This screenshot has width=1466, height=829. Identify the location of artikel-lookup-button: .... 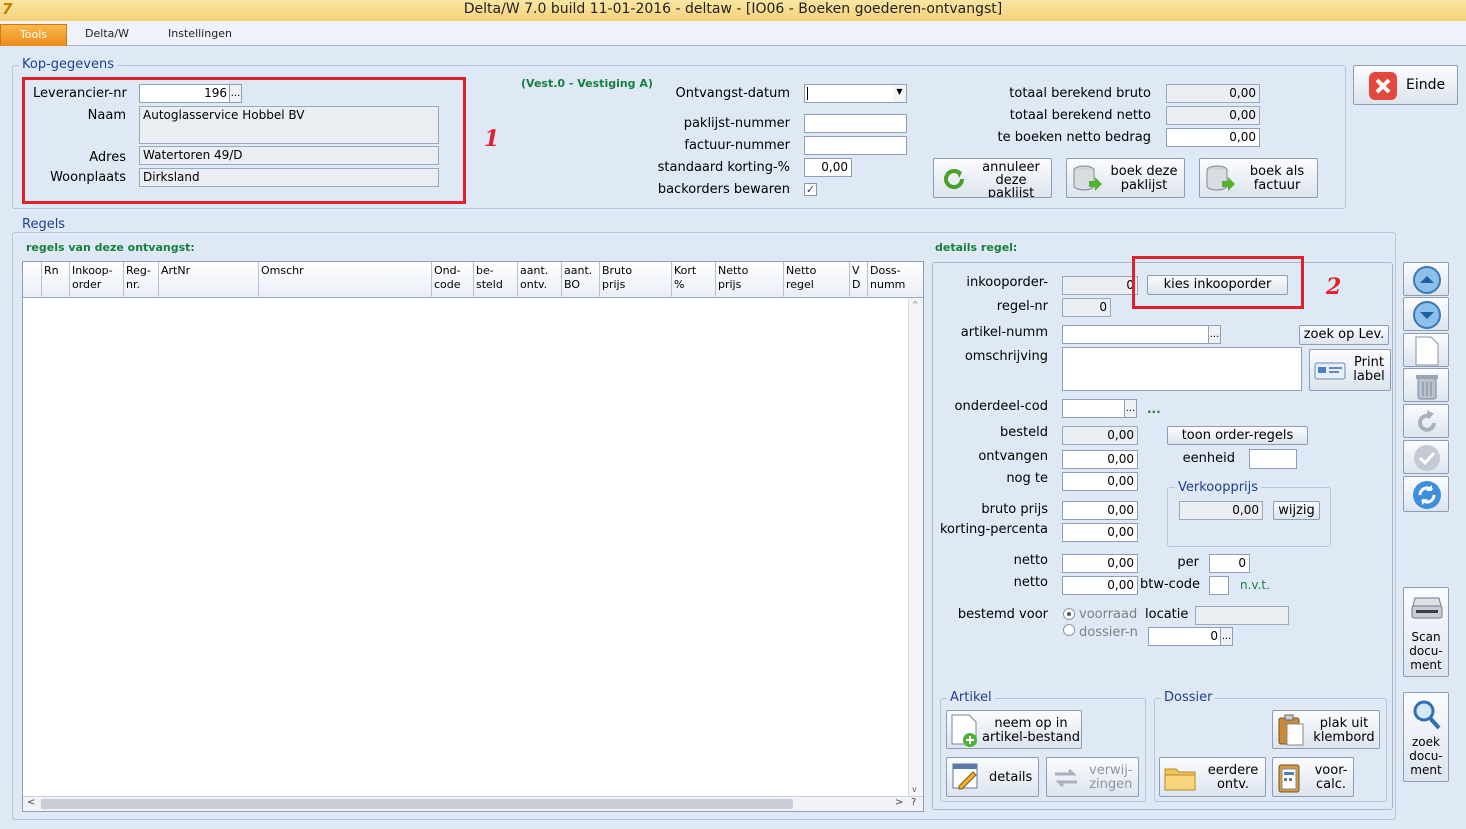
(1214, 334).